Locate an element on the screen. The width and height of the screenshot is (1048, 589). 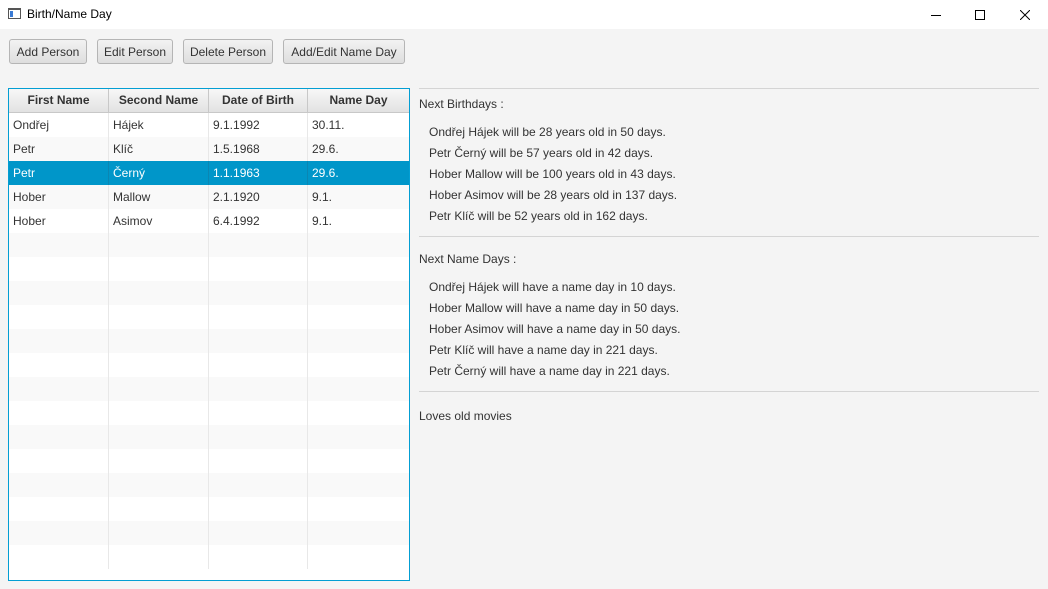
cell-second-name: Hájek is located at coordinates (159, 125).